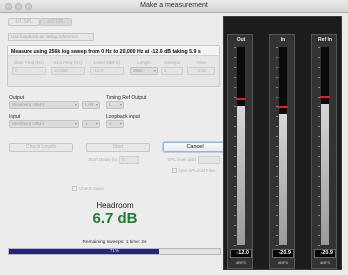 The image size is (348, 275). Describe the element at coordinates (56, 22) in the screenshot. I see `output-selector-button: 2/2 SPL` at that location.